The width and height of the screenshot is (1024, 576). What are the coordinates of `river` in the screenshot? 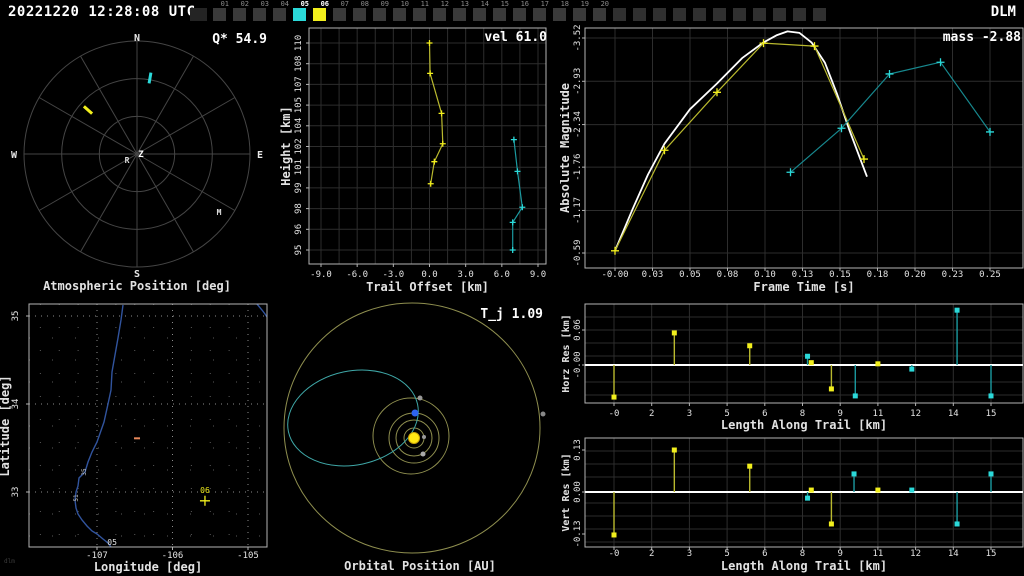 It's located at (262, 310).